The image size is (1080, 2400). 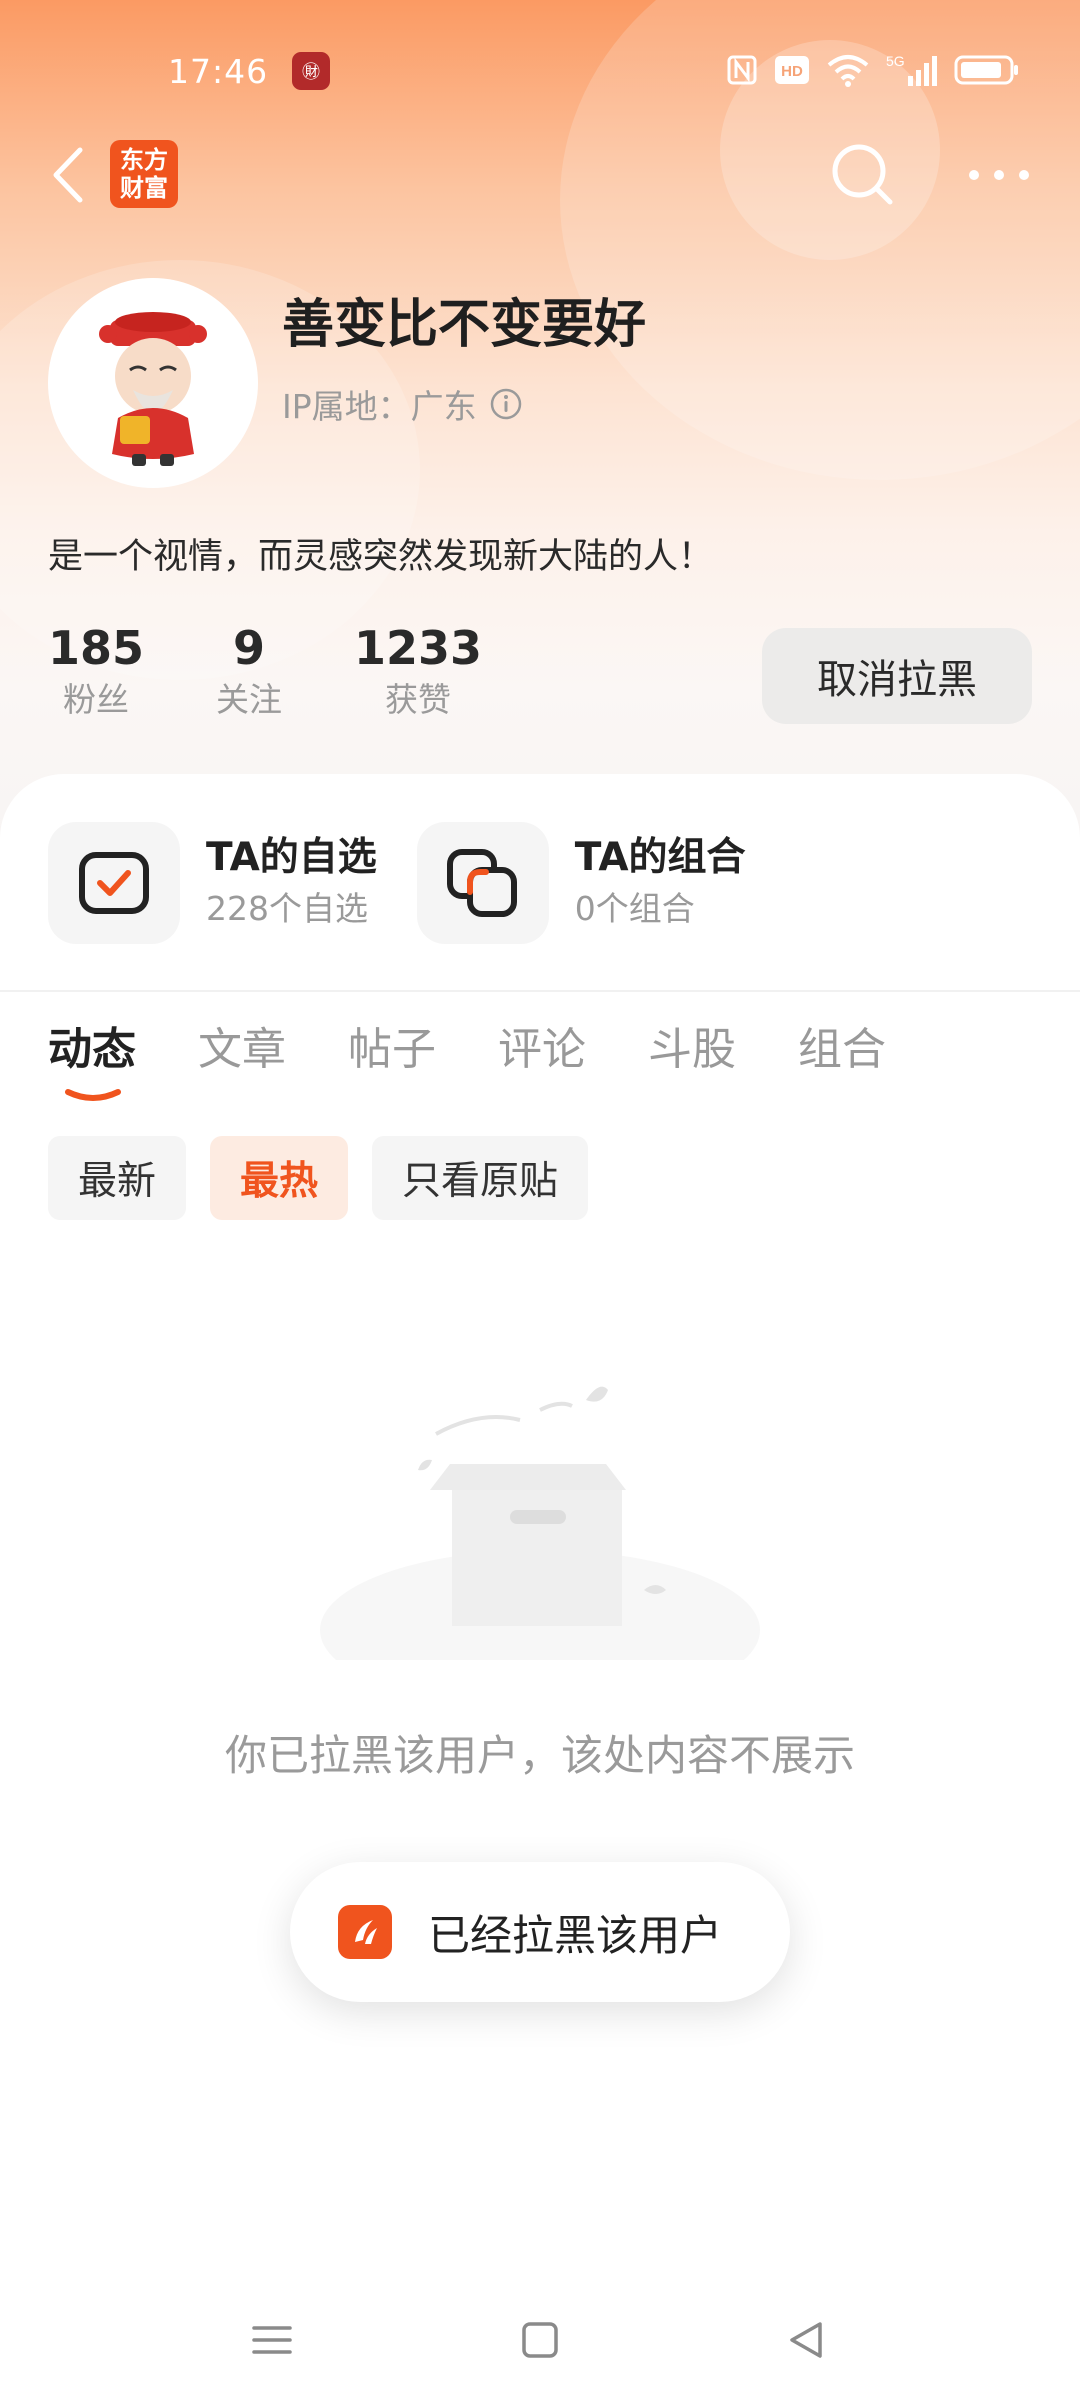 I want to click on quick-link-portfolio: TA的组合 0个组合, so click(x=581, y=883).